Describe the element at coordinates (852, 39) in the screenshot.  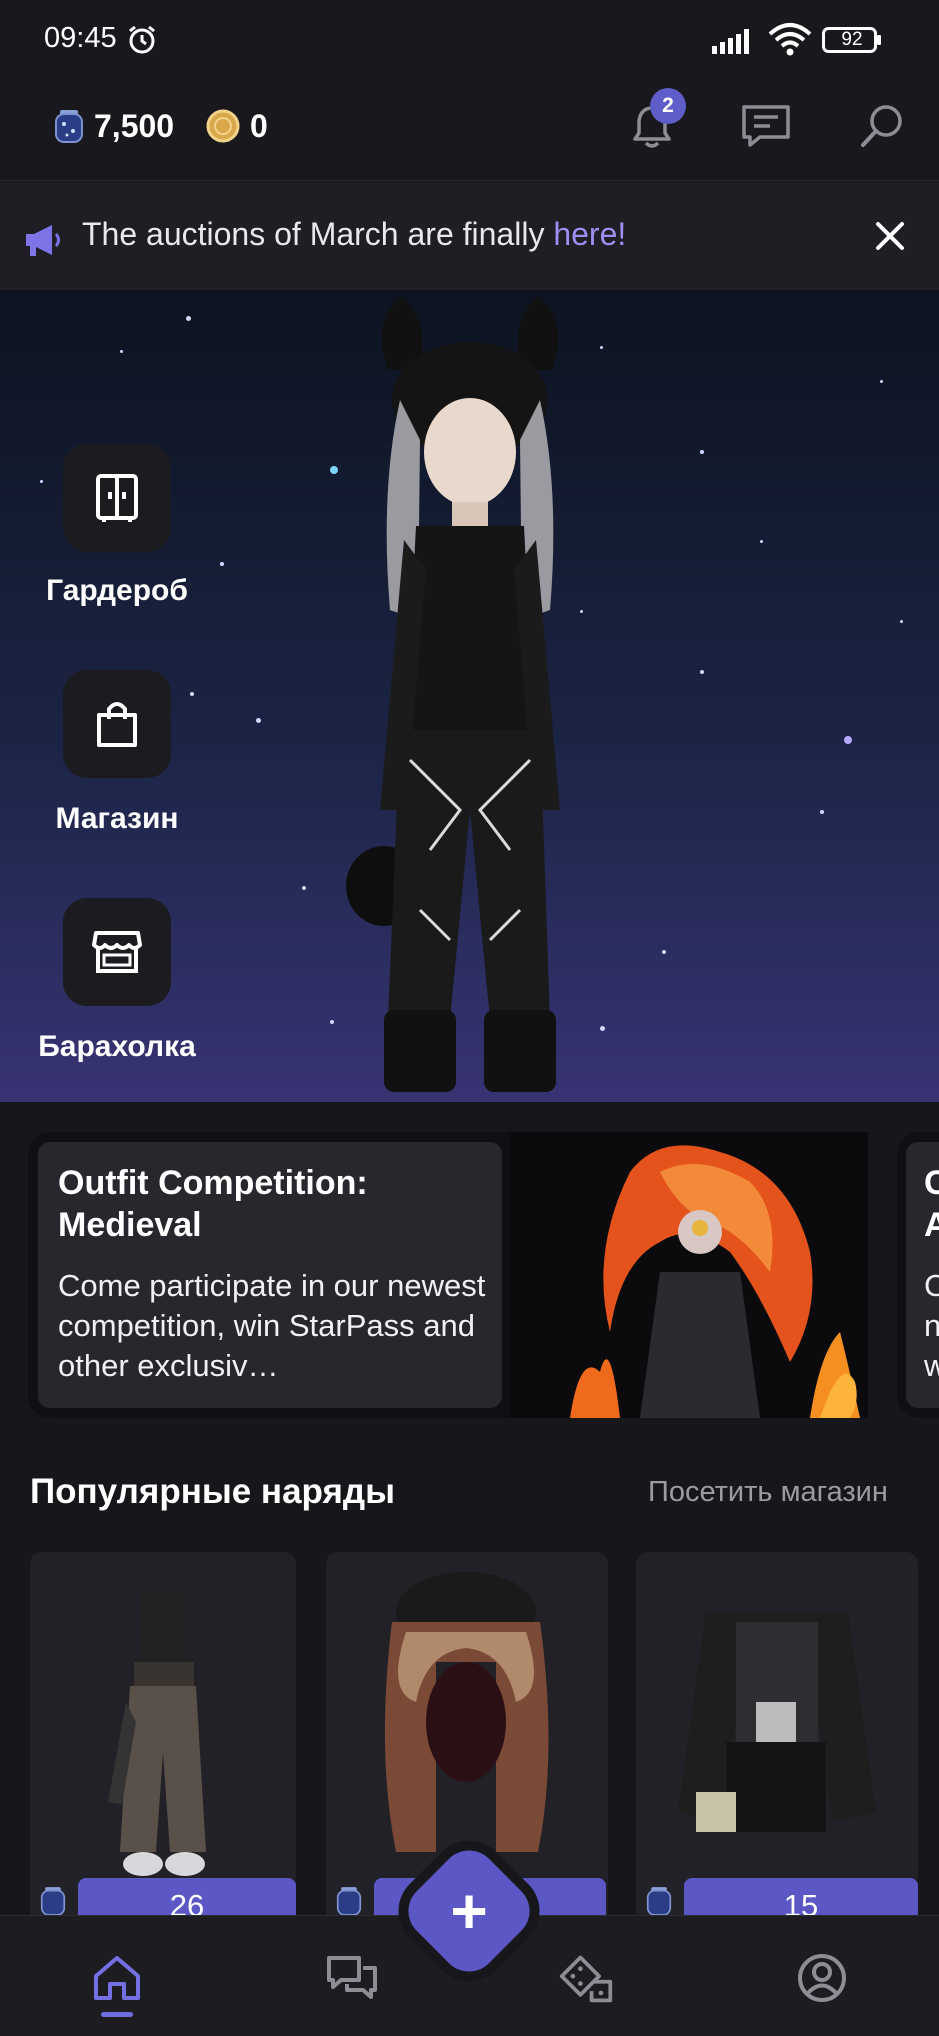
I see `battery-level: 92` at that location.